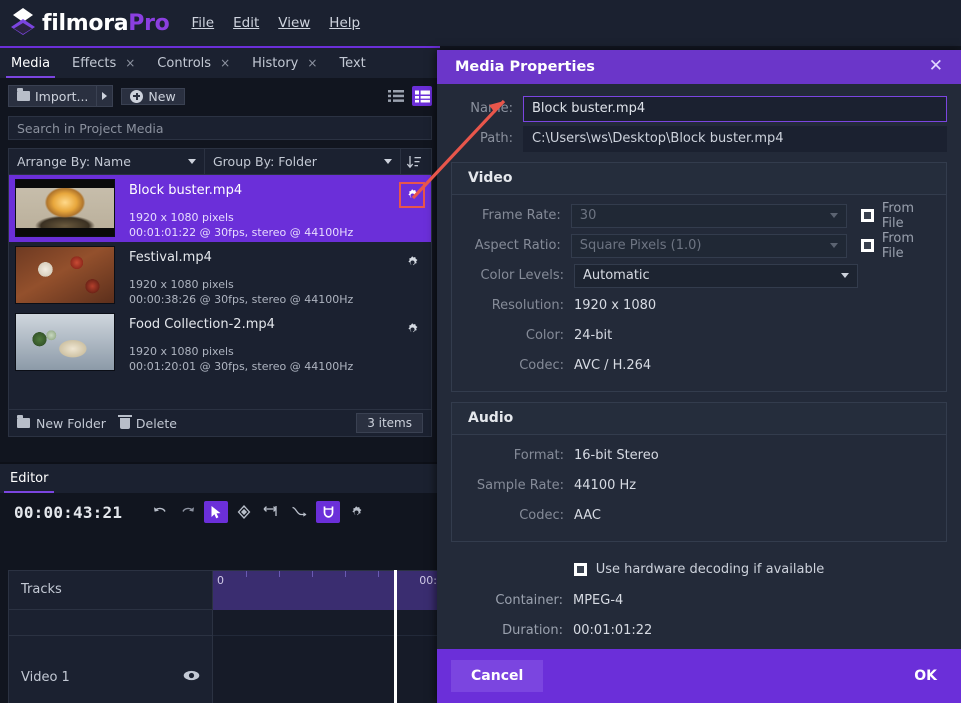  Describe the element at coordinates (225, 63) in the screenshot. I see `tab-controls-close-icon: ×` at that location.